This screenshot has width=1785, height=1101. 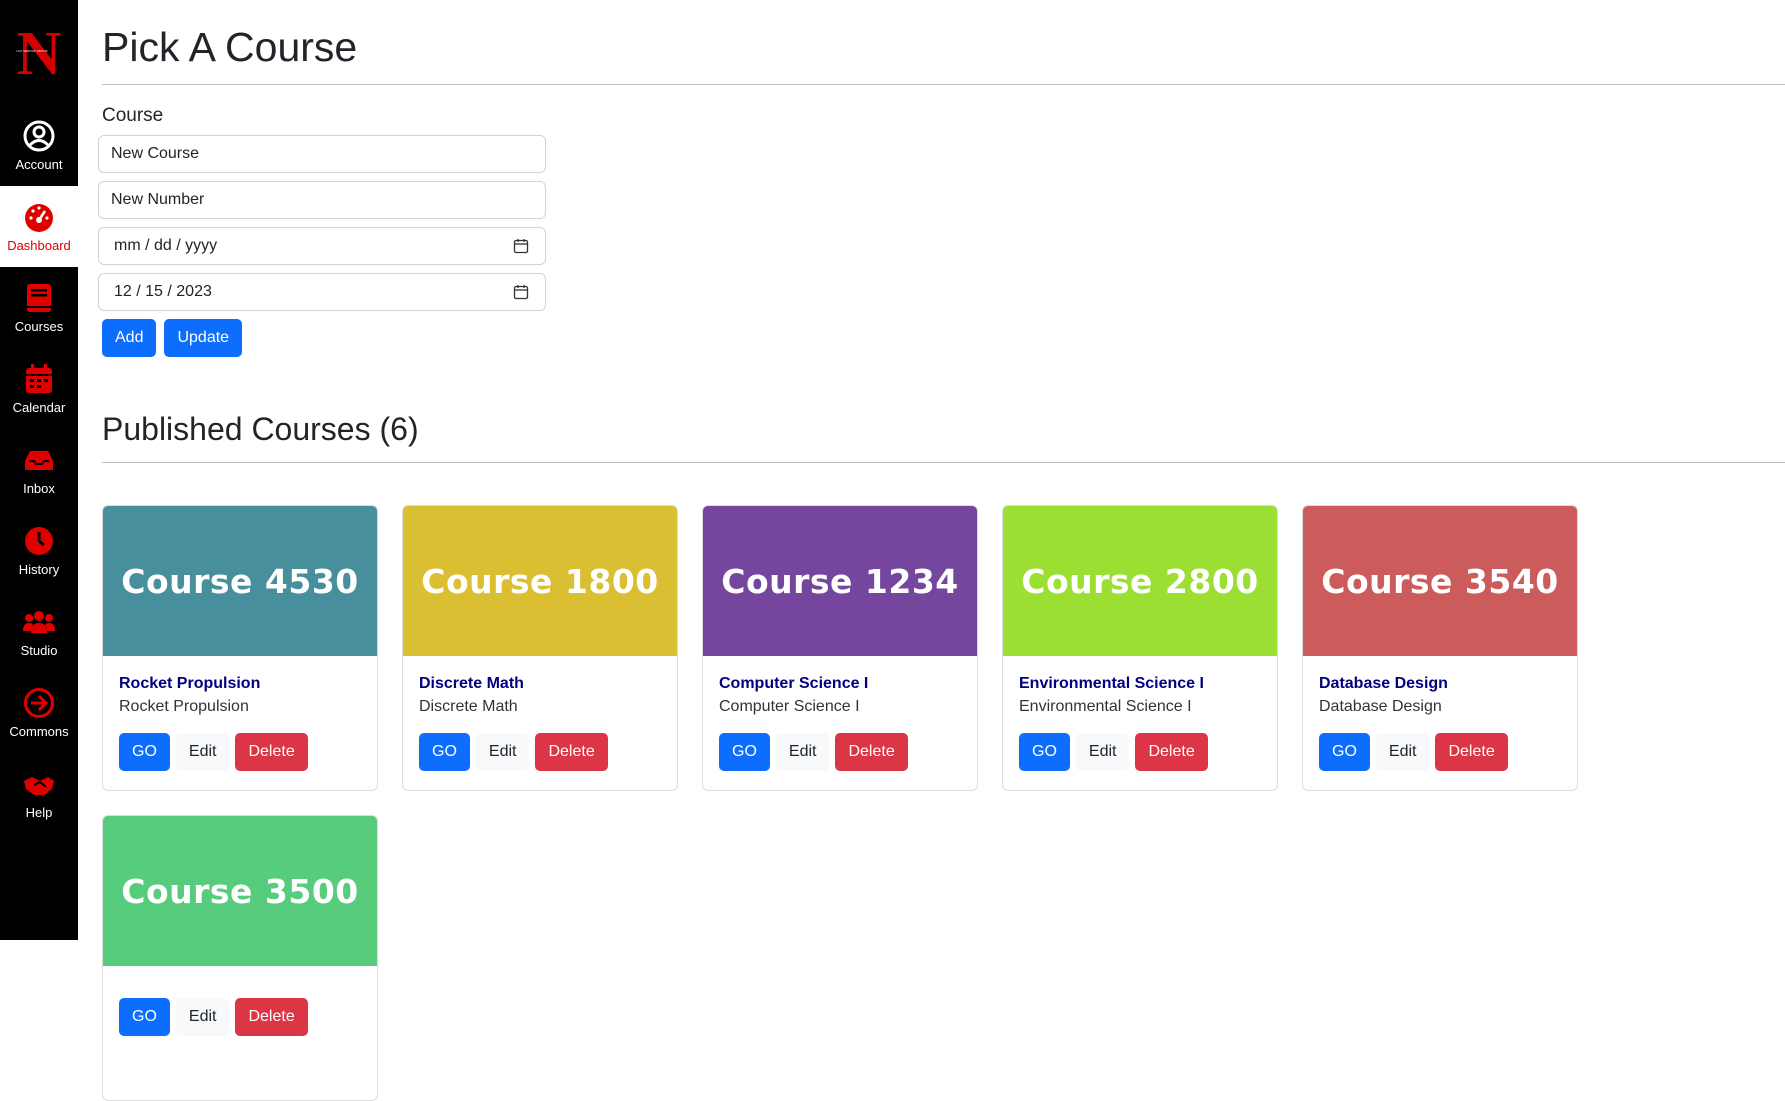 I want to click on course-card-body: GO Edit Delete, so click(x=240, y=1001).